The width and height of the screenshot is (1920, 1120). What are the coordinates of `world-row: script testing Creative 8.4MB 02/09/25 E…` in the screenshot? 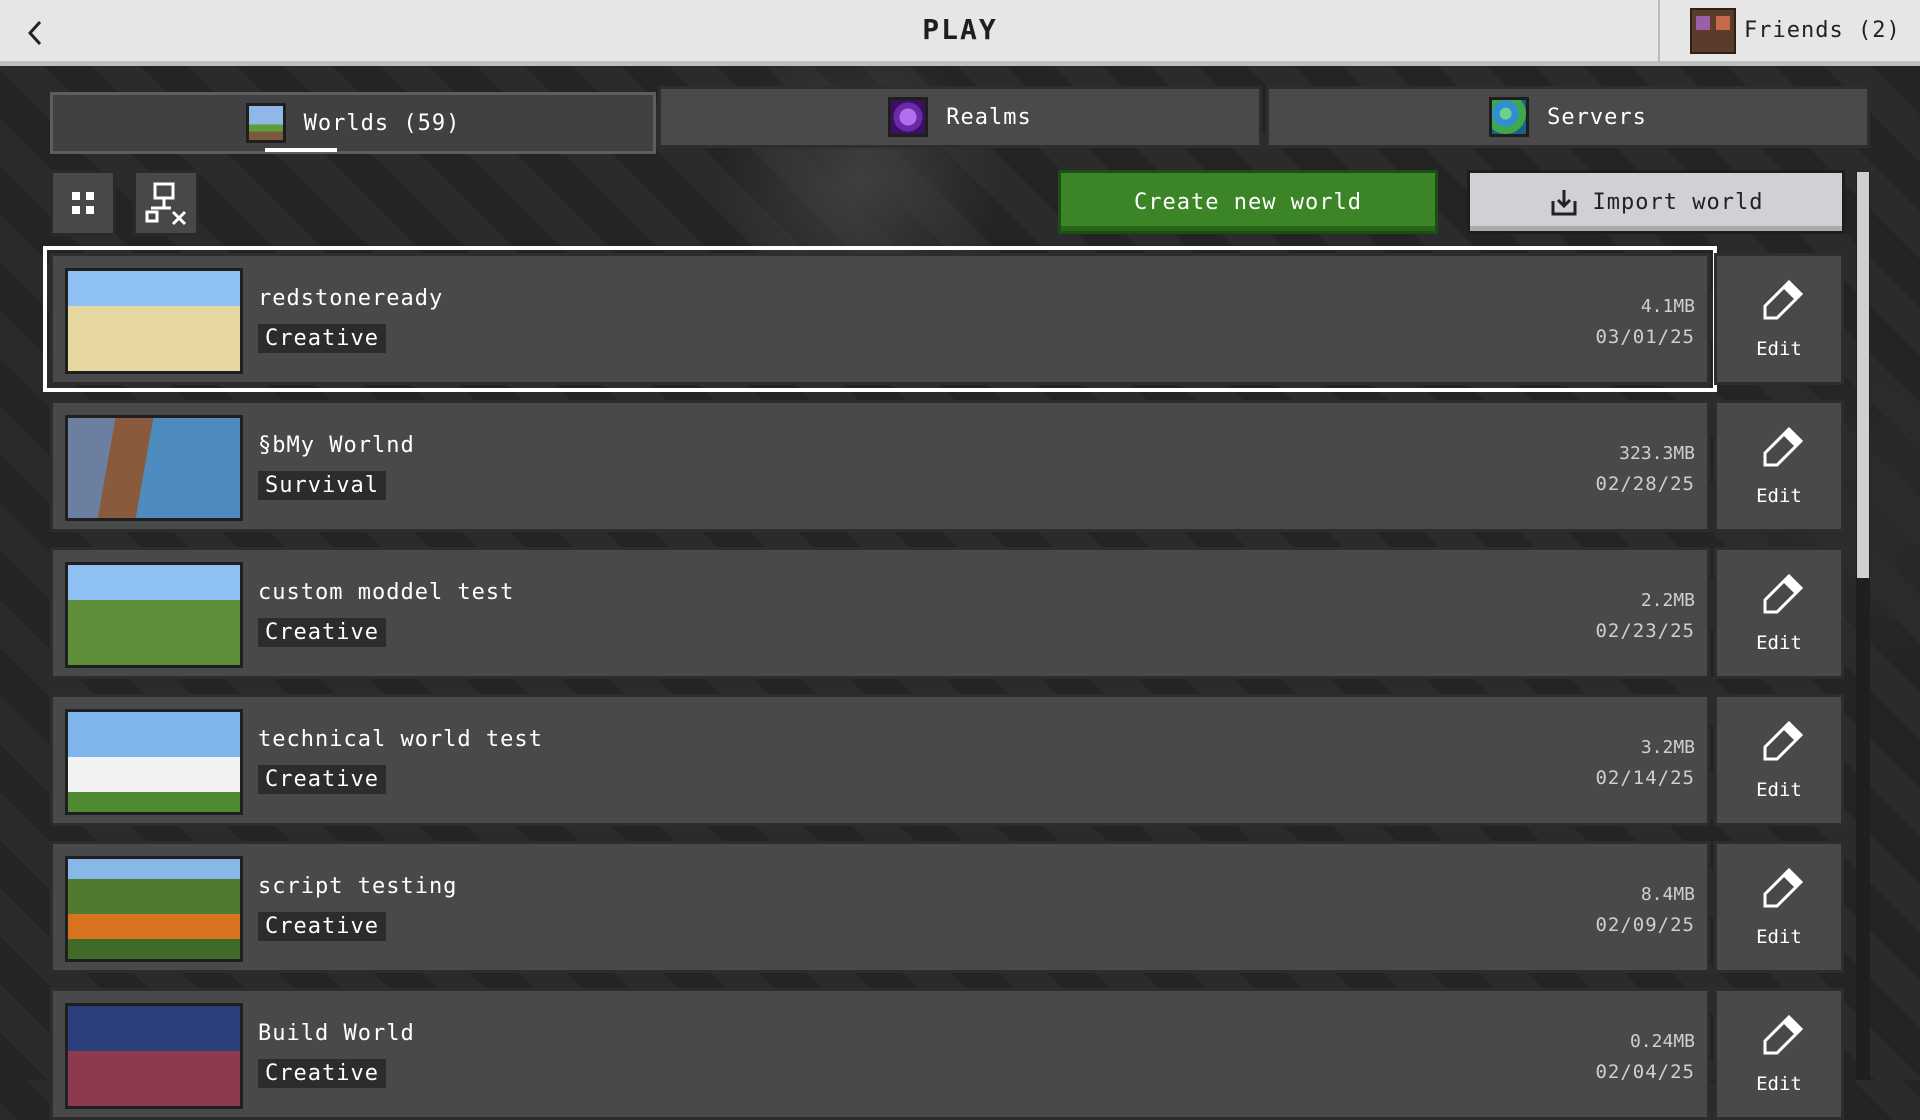 It's located at (947, 907).